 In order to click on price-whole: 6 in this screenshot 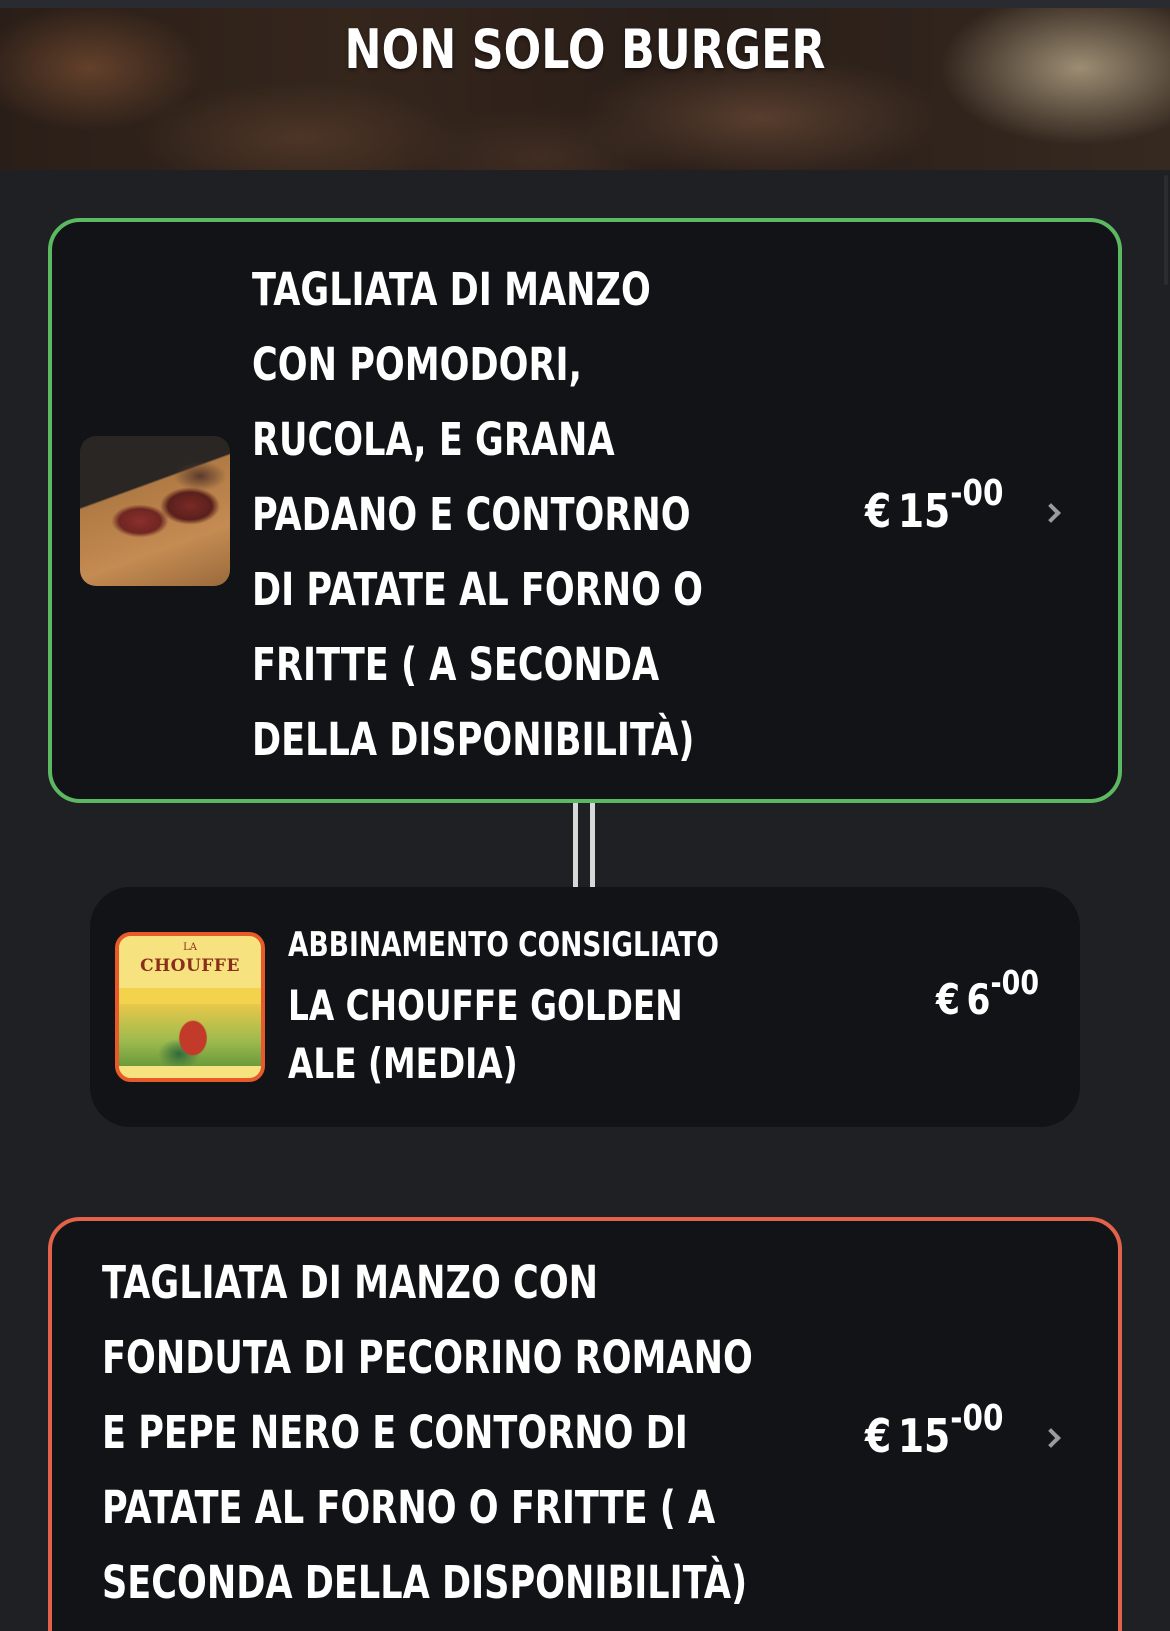, I will do `click(978, 999)`.